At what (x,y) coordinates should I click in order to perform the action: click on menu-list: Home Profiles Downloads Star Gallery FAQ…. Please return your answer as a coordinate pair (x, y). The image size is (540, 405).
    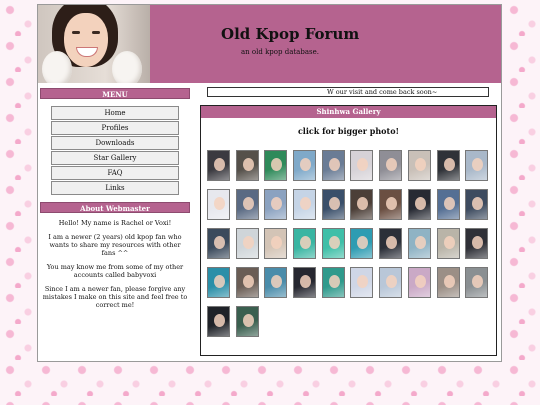
    Looking at the image, I should click on (115, 151).